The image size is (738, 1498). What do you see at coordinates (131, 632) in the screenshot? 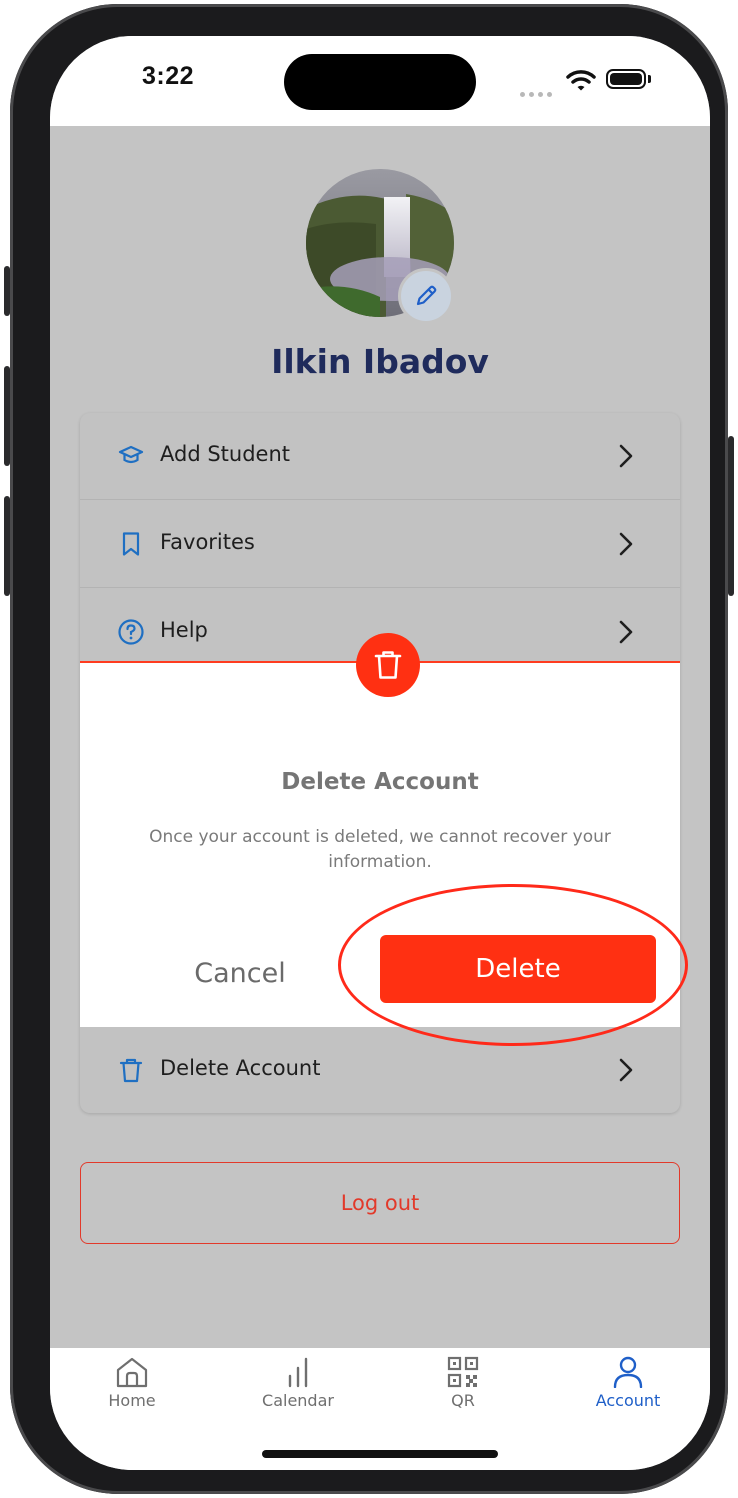
I see `help-circle-icon` at bounding box center [131, 632].